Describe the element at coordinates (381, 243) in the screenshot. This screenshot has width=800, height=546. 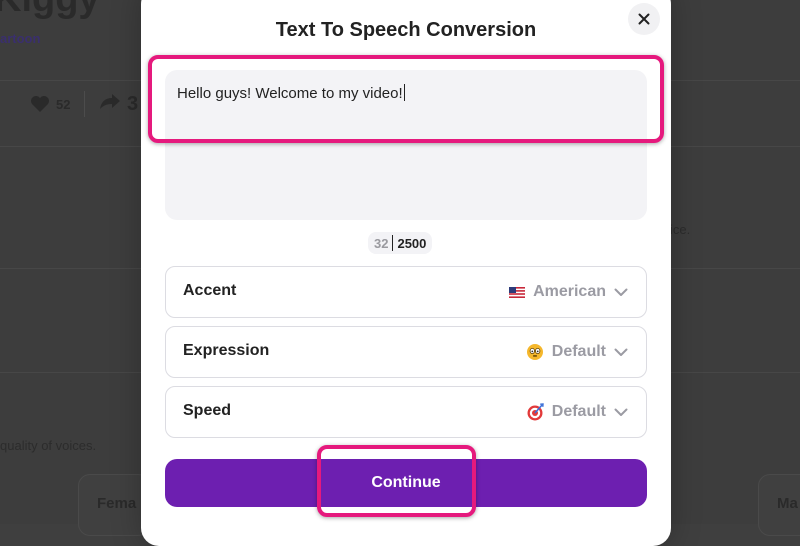
I see `char-count: 32` at that location.